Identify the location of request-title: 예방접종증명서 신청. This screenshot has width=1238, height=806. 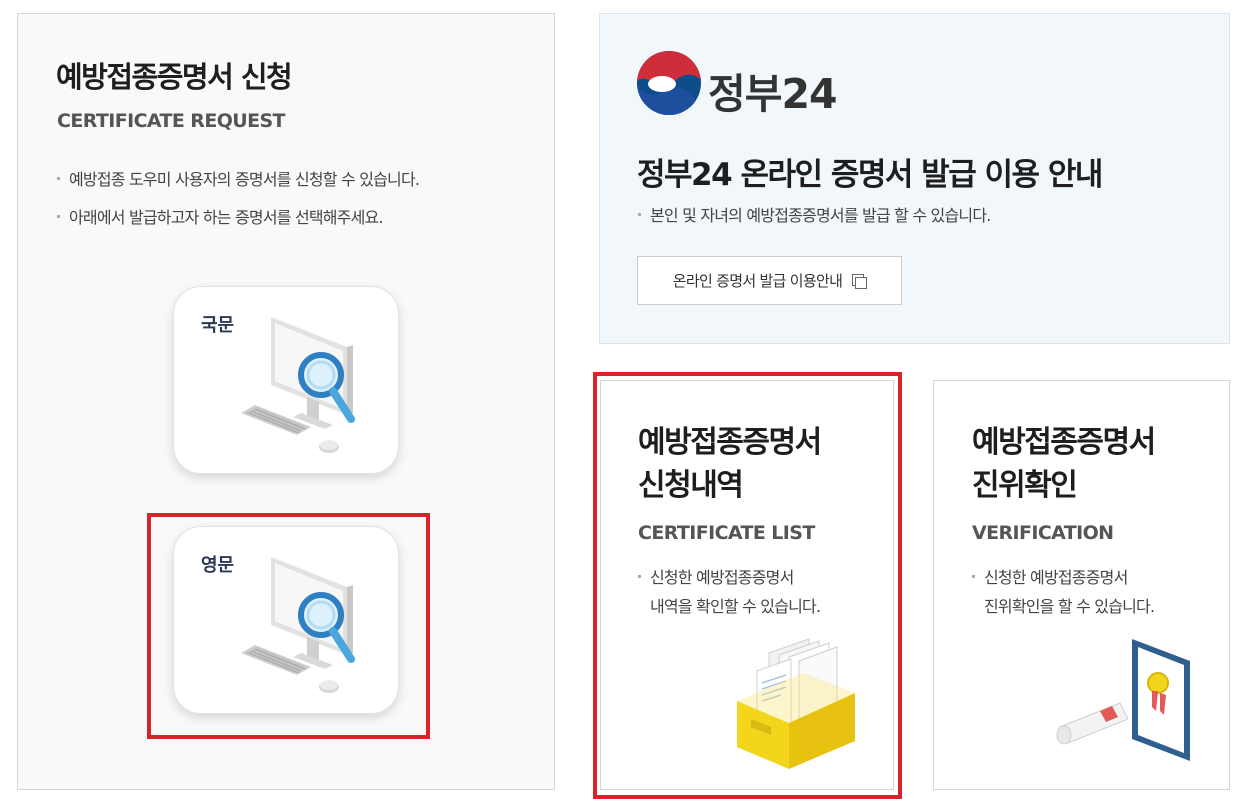
(174, 77).